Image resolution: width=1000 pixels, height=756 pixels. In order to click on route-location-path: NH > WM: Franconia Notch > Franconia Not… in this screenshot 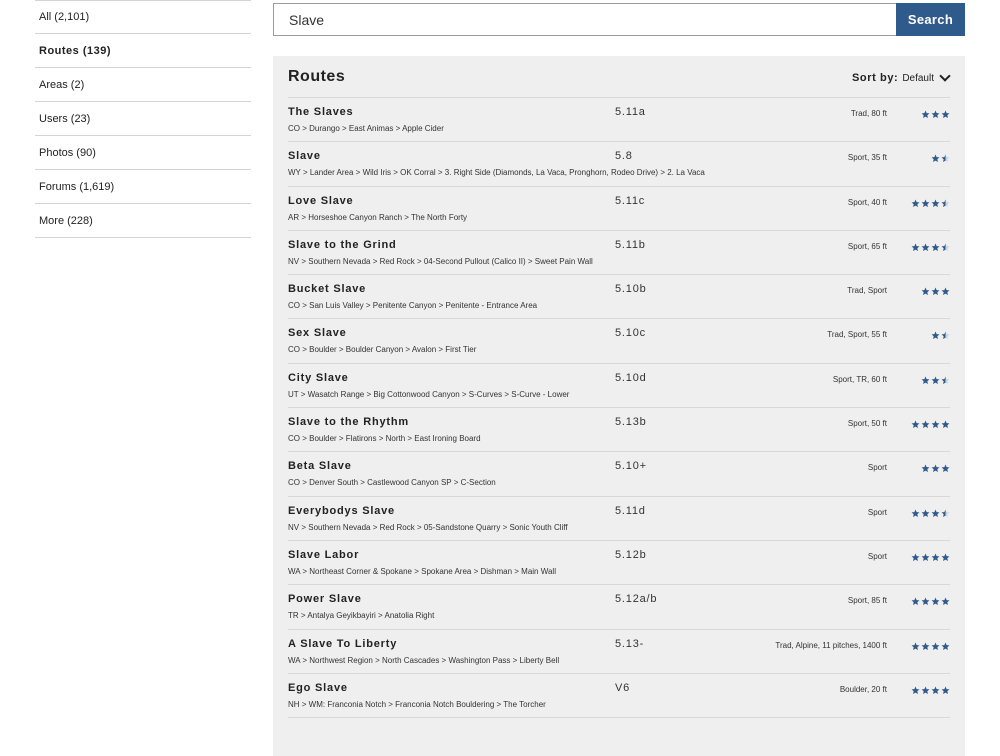, I will do `click(417, 704)`.